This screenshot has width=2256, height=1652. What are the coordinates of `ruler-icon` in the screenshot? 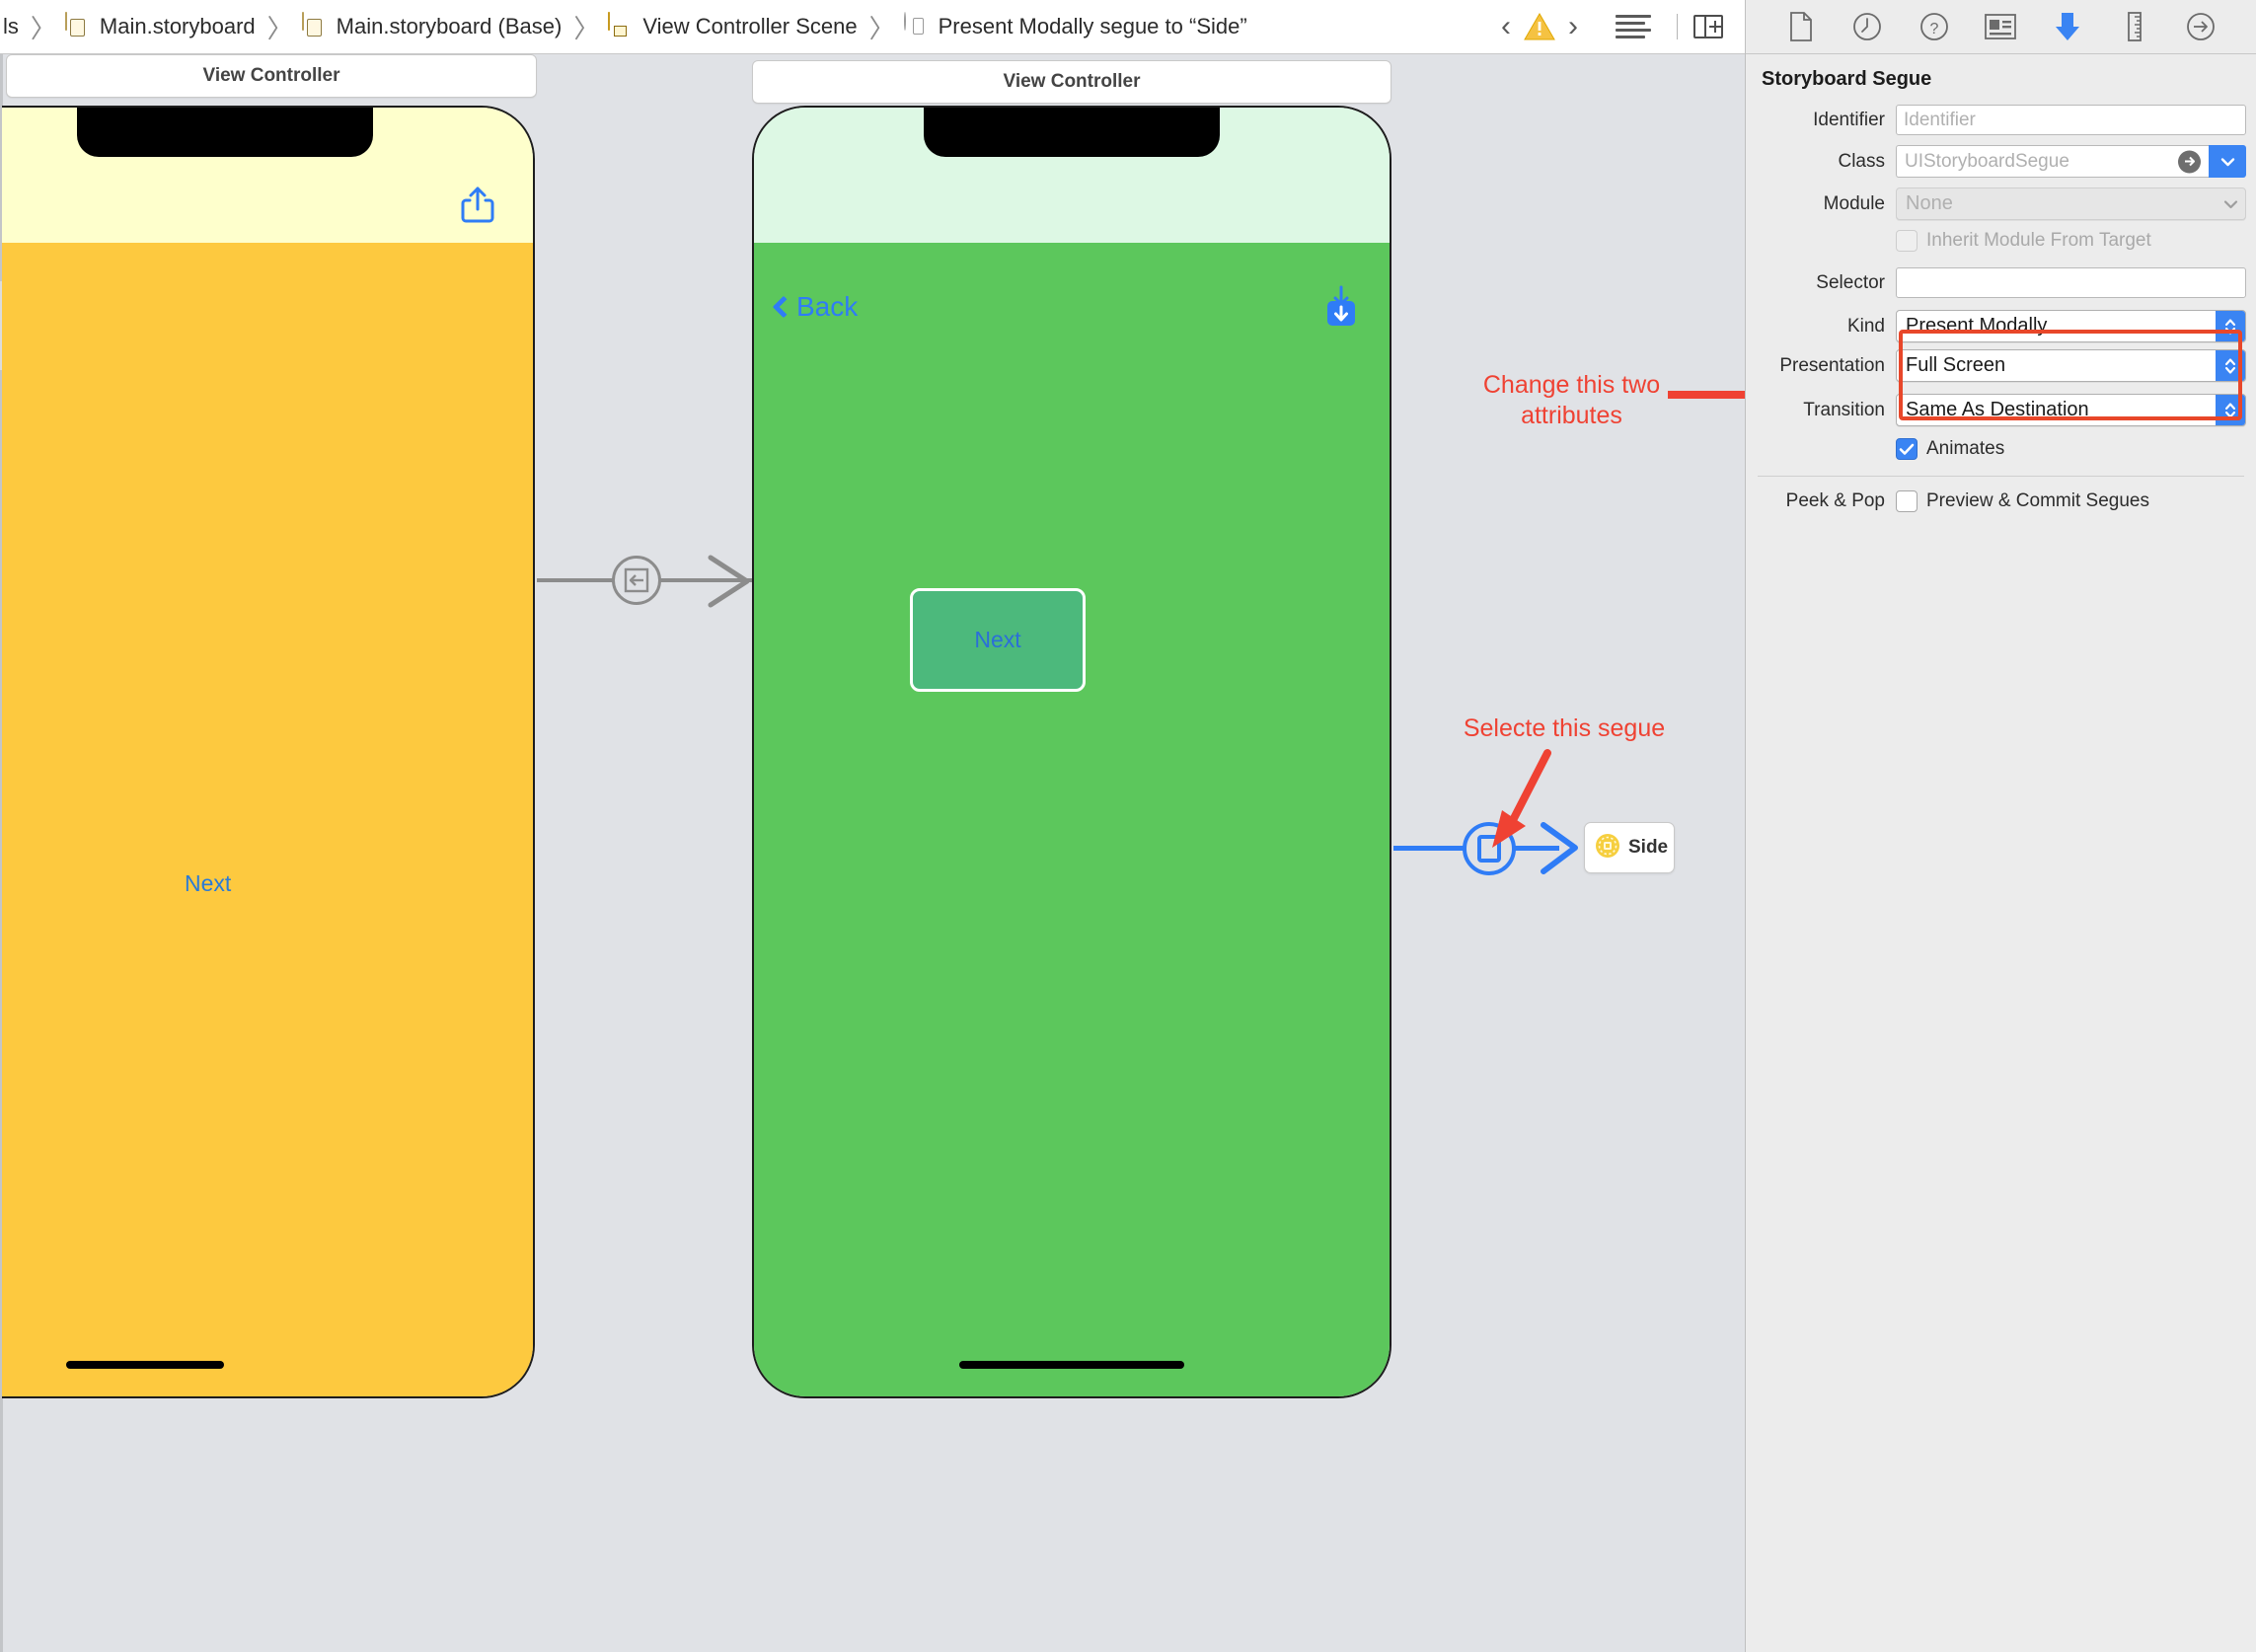 It's located at (2134, 27).